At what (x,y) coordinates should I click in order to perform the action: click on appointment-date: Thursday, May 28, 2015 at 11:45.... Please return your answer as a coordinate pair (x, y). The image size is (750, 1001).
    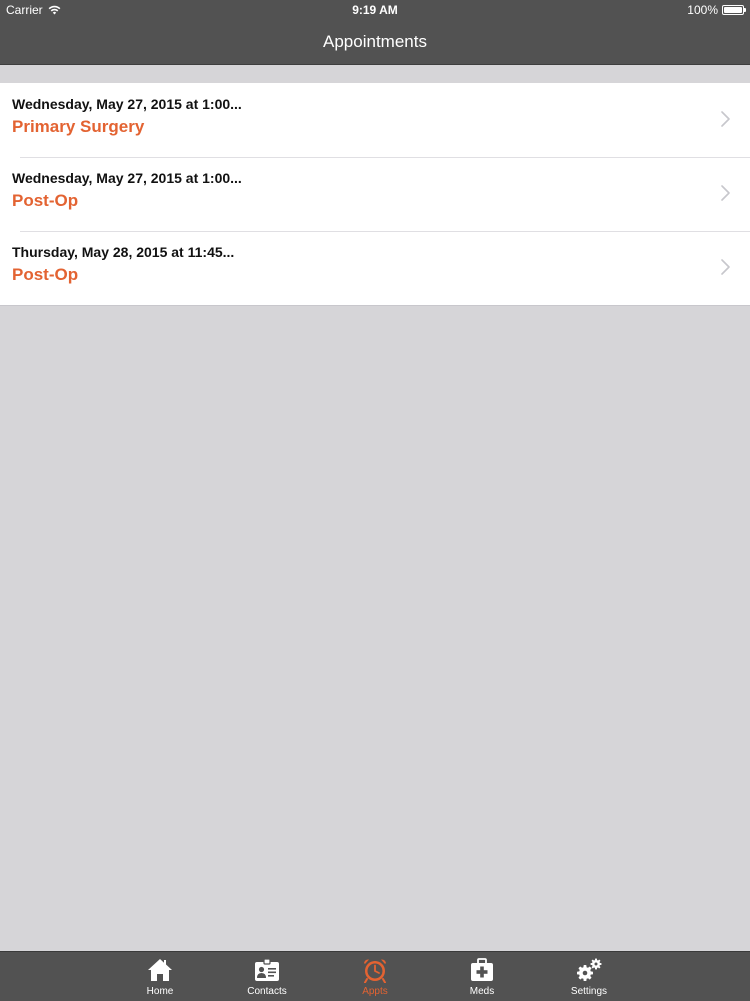
    Looking at the image, I should click on (123, 252).